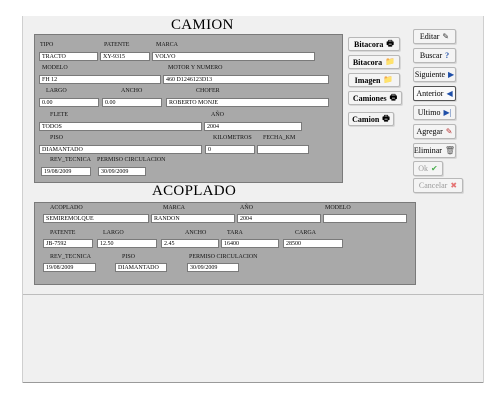  Describe the element at coordinates (338, 208) in the screenshot. I see `label-acoplado-modelo: MODELO` at that location.